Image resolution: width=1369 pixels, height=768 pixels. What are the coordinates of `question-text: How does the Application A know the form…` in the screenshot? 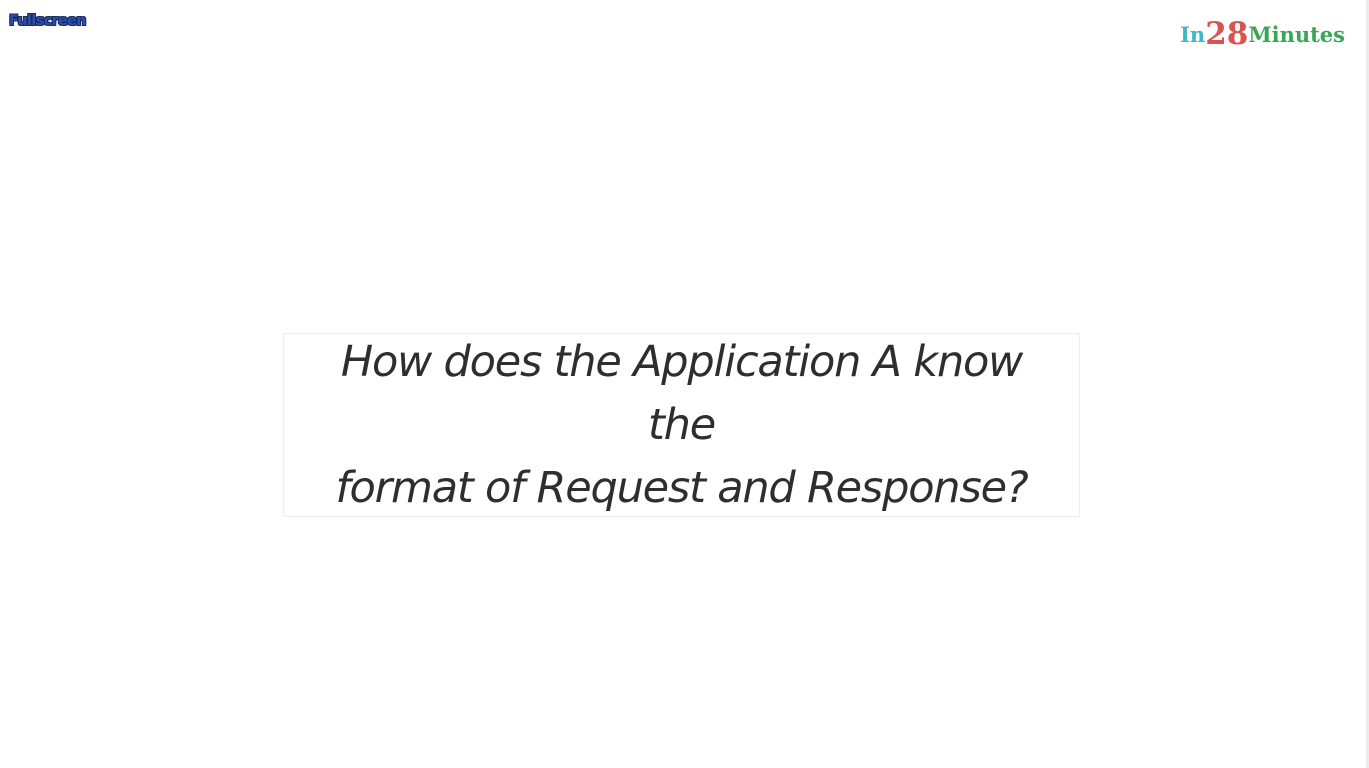 It's located at (682, 425).